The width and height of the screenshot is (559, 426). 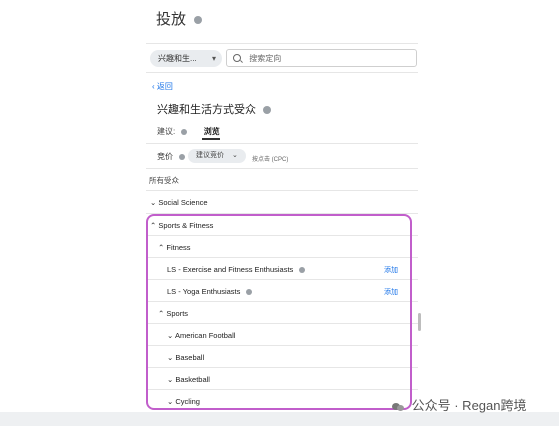 I want to click on section-title: 兴趣和生活方式受众, so click(x=214, y=109).